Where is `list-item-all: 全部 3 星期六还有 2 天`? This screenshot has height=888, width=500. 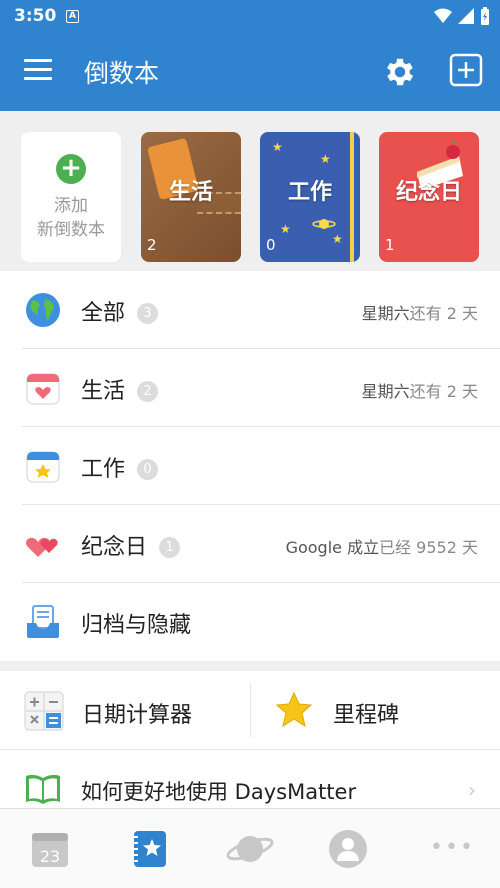 list-item-all: 全部 3 星期六还有 2 天 is located at coordinates (250, 310).